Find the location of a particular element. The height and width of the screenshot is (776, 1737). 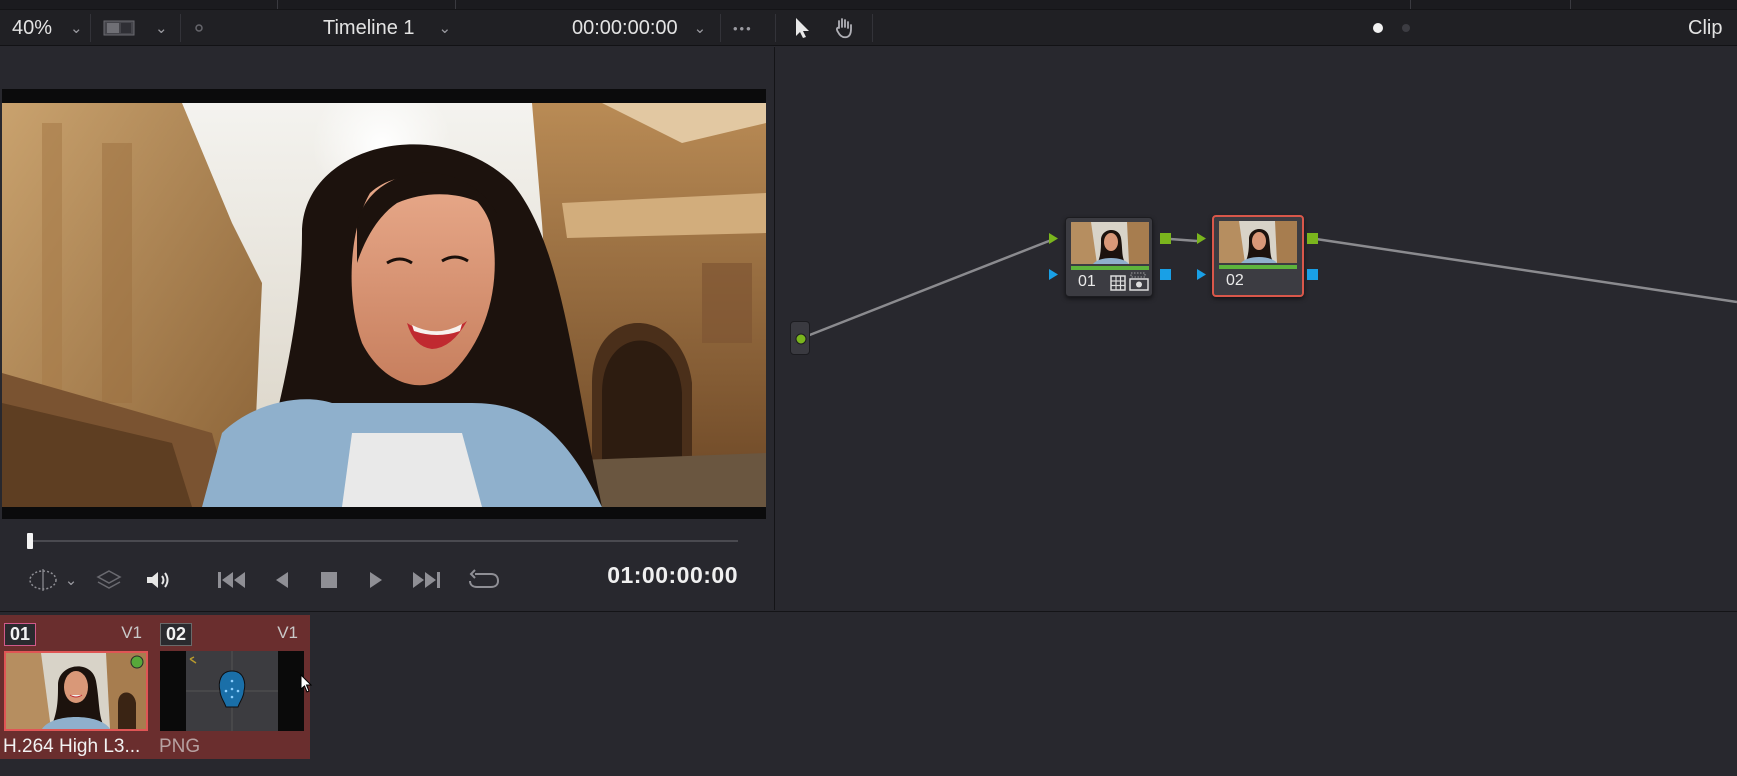

stop-button is located at coordinates (329, 580).